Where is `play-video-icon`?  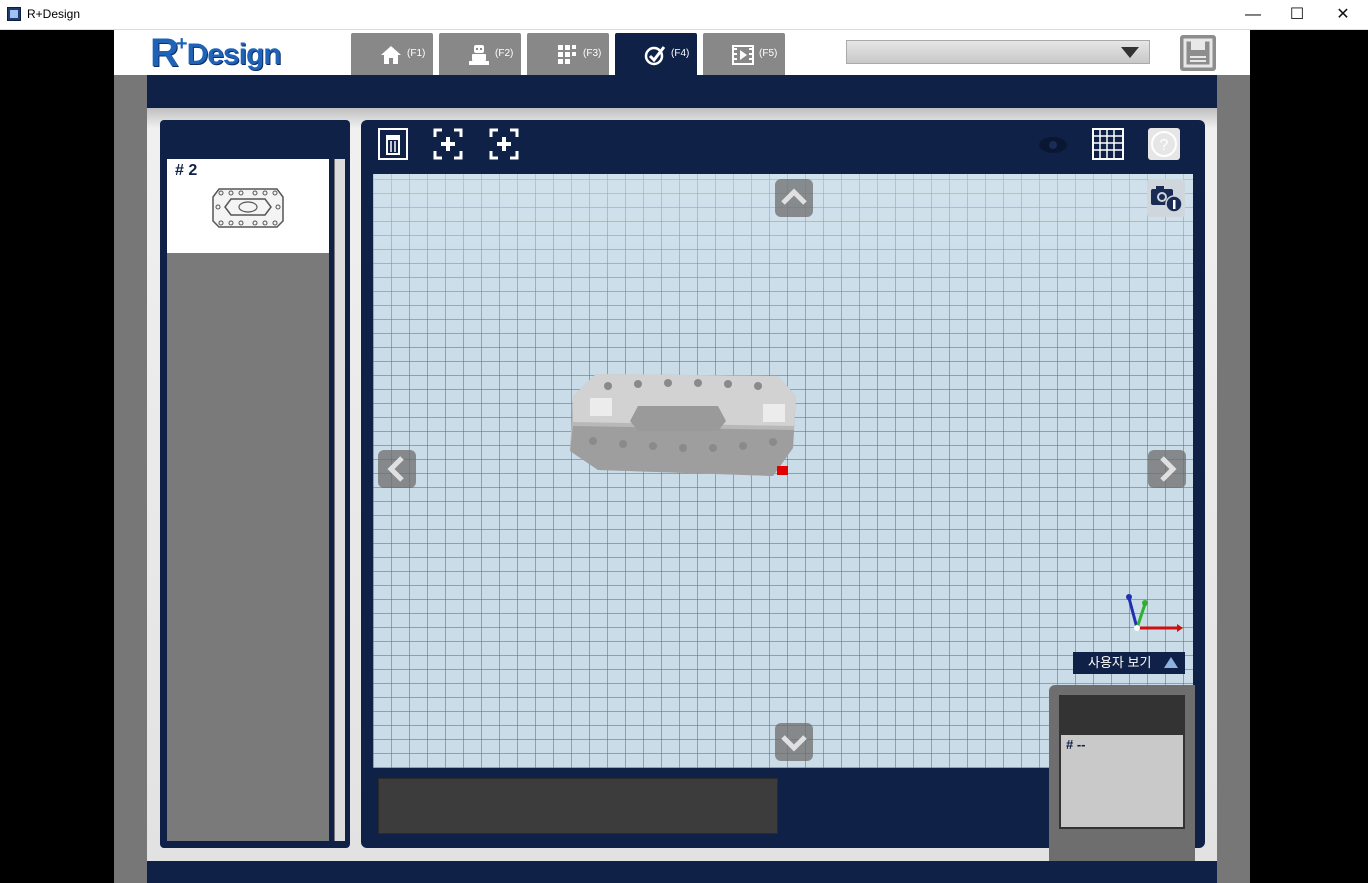 play-video-icon is located at coordinates (743, 55).